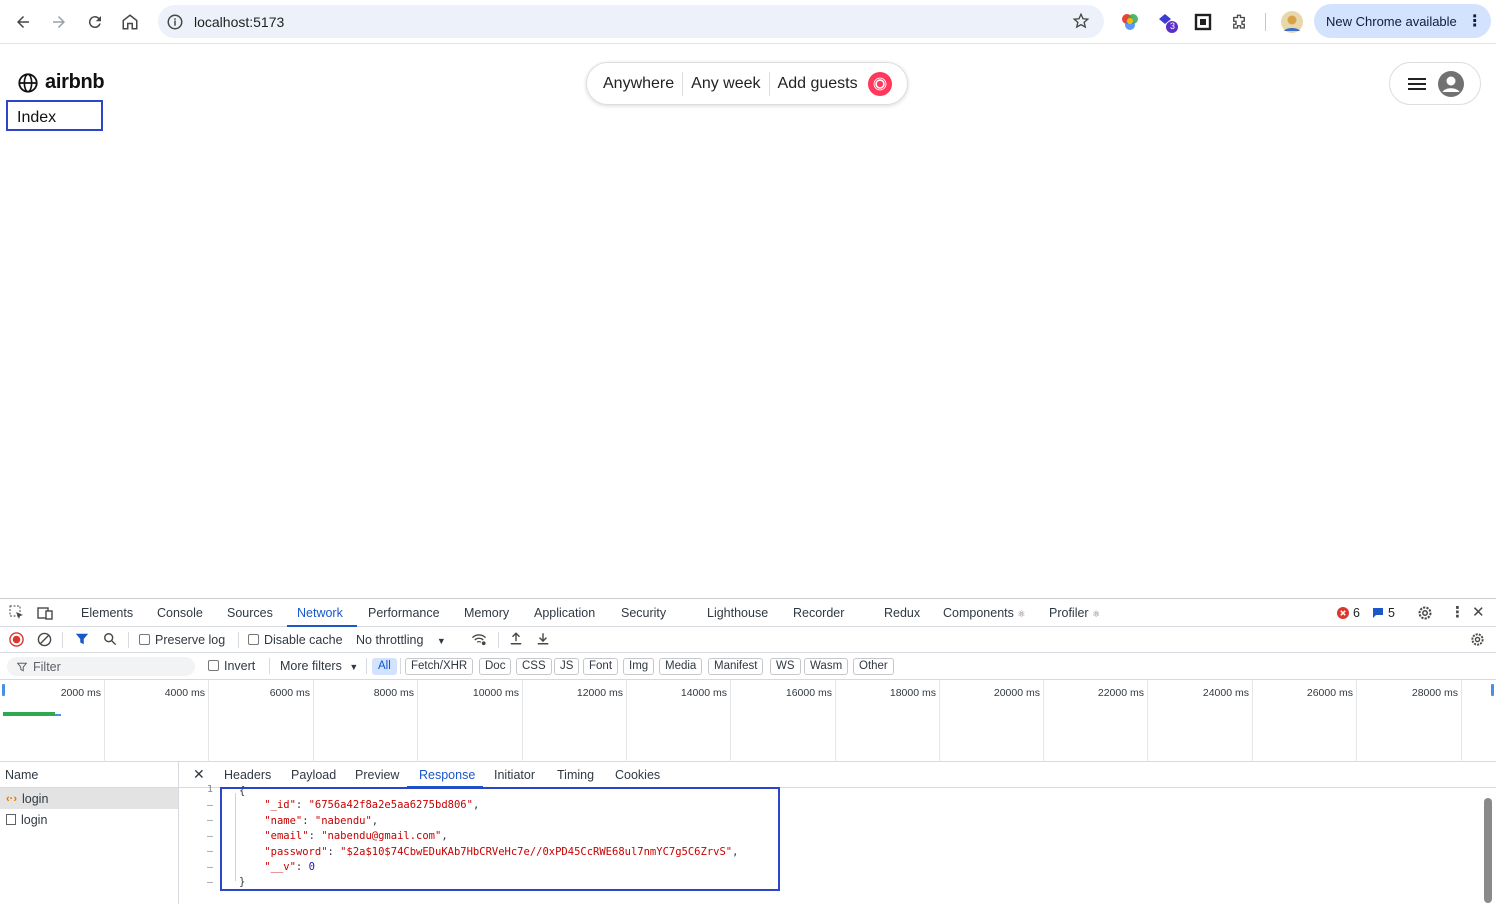 Image resolution: width=1496 pixels, height=904 pixels. Describe the element at coordinates (902, 613) in the screenshot. I see `tab-redux: Redux` at that location.